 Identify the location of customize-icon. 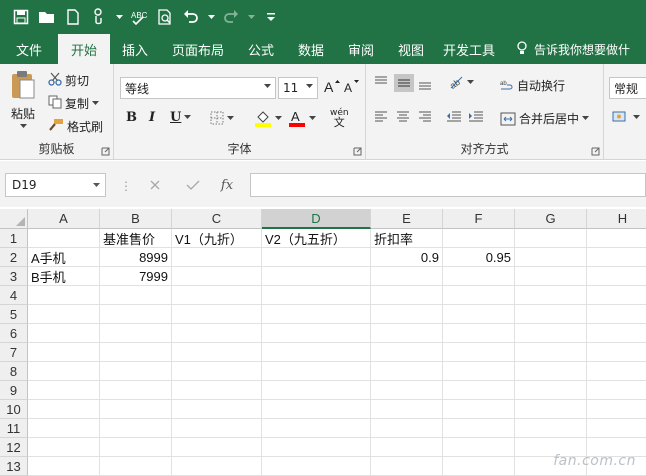
(271, 17).